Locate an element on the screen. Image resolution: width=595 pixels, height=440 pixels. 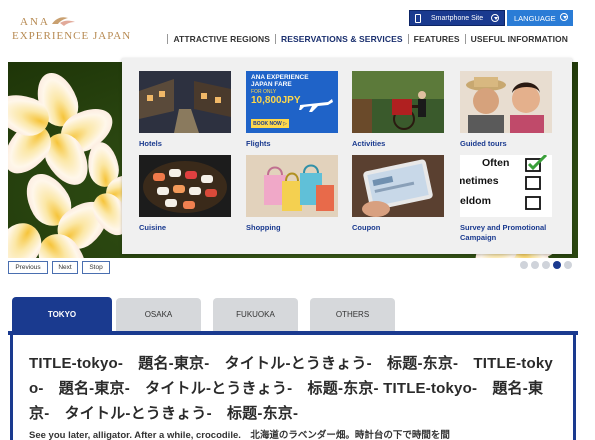
tab-osaka: OSAKA is located at coordinates (158, 314).